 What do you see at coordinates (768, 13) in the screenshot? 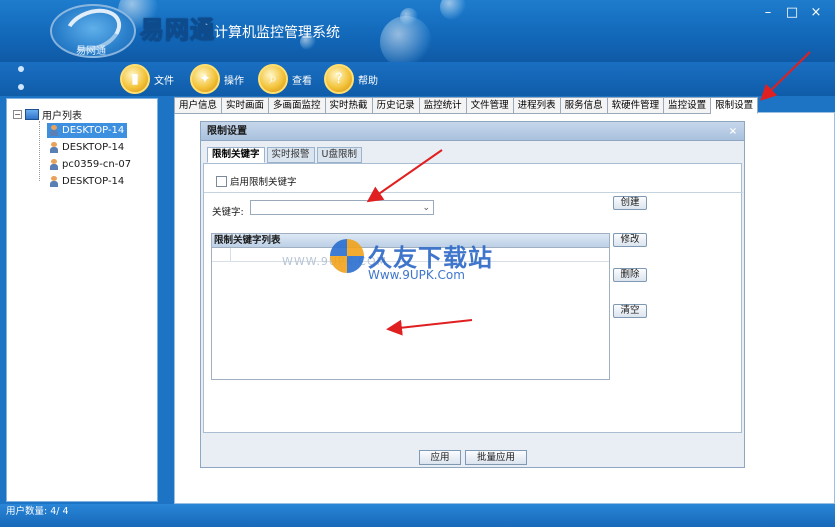
I see `minimize-button: –` at bounding box center [768, 13].